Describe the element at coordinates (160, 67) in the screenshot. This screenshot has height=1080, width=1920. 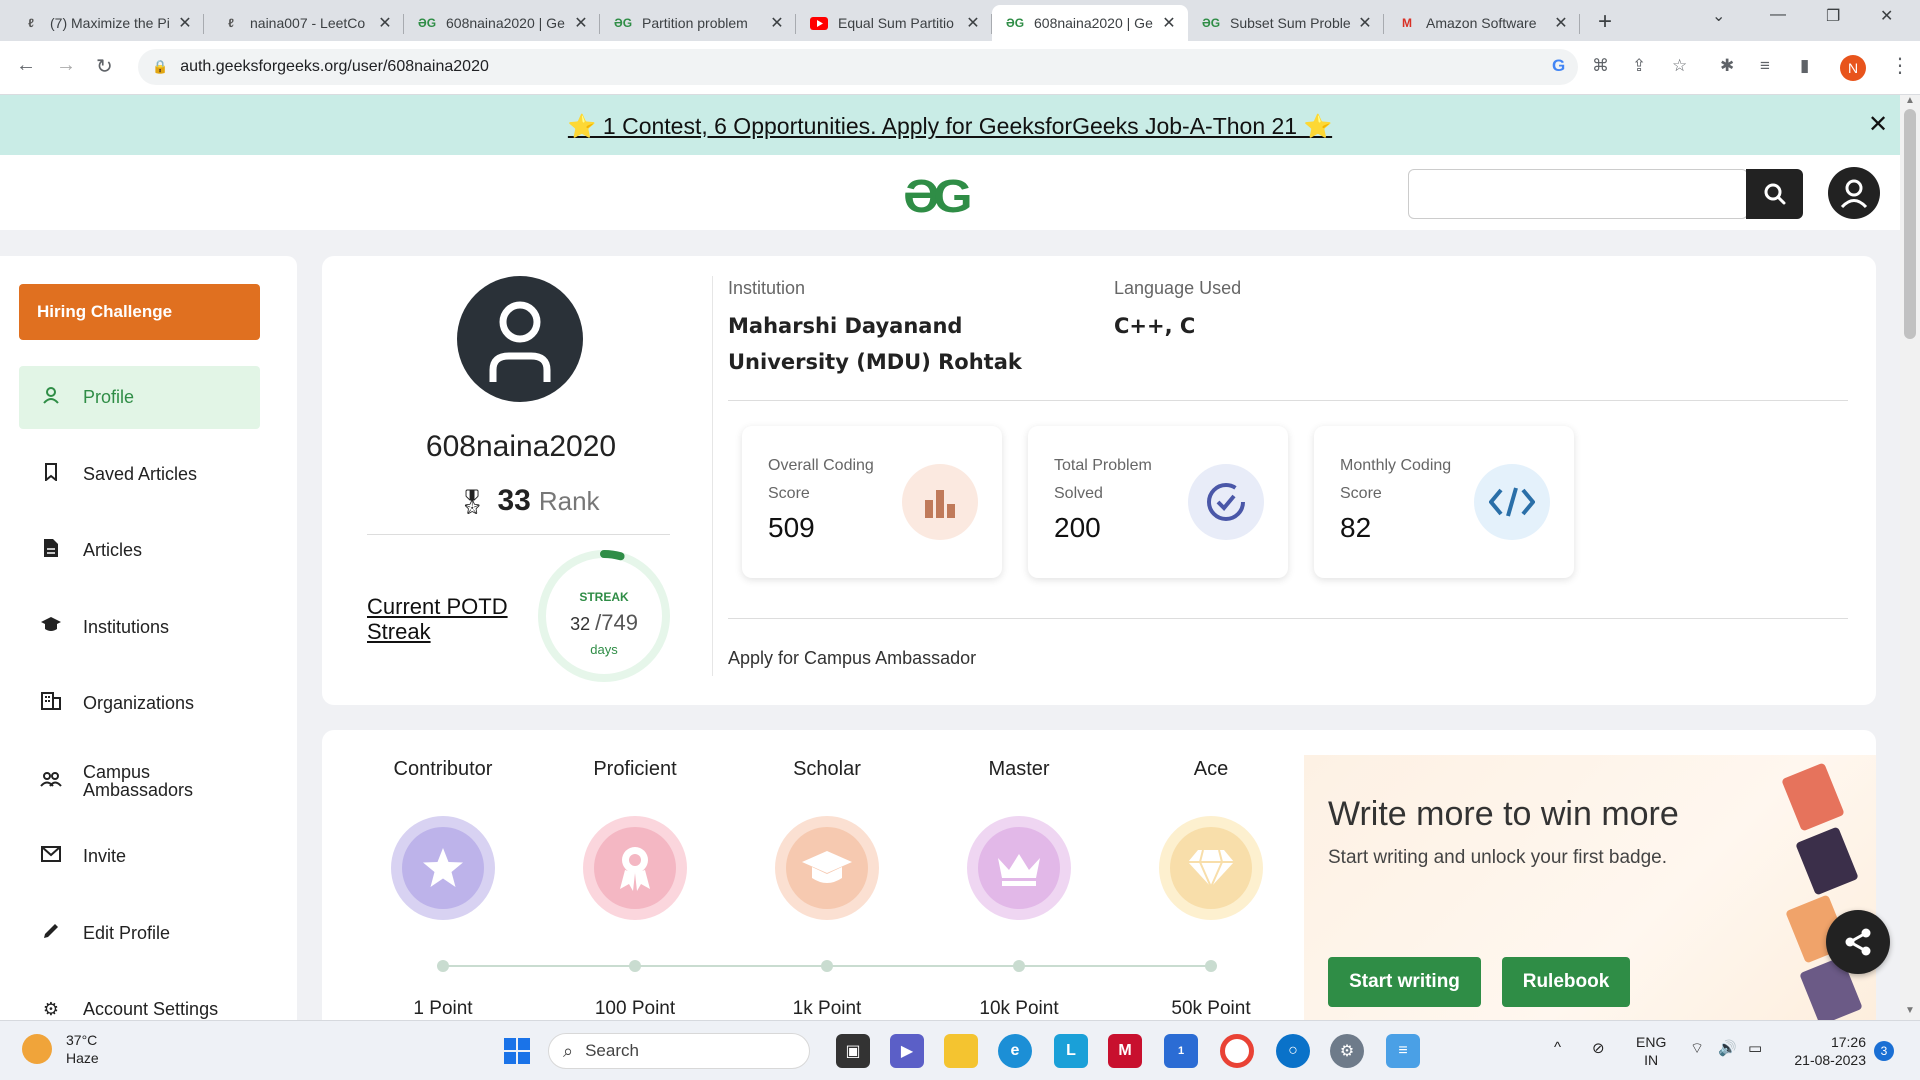
I see `lock-icon: 🔒` at that location.